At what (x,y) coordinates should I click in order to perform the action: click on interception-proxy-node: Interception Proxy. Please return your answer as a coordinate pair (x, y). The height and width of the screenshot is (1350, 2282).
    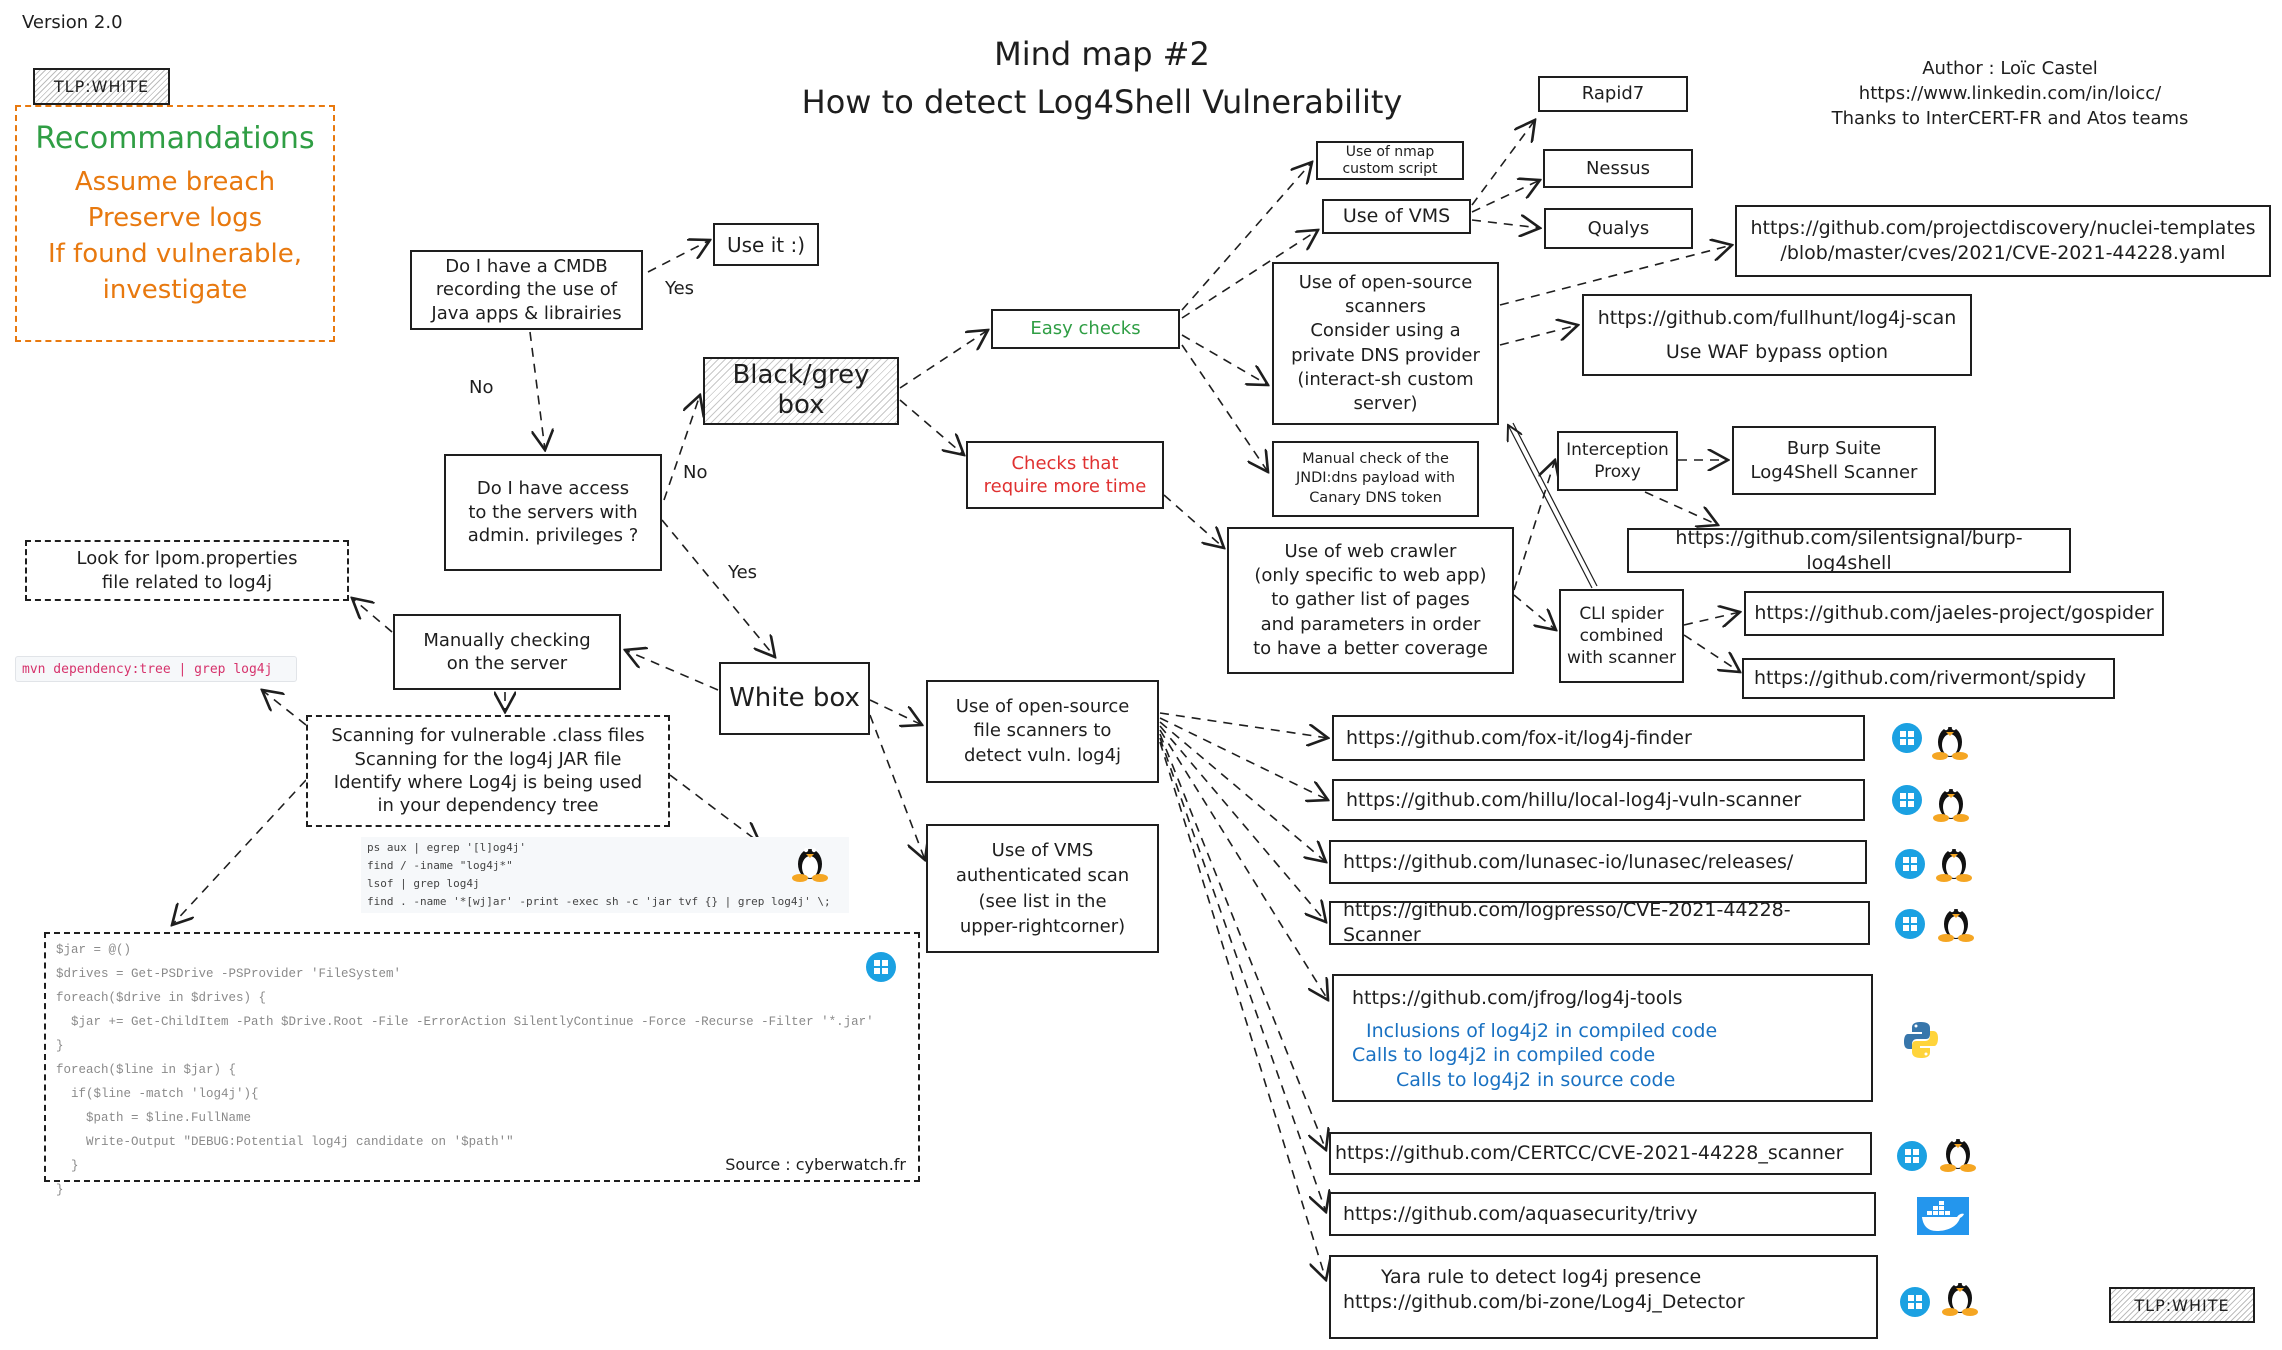
    Looking at the image, I should click on (1617, 461).